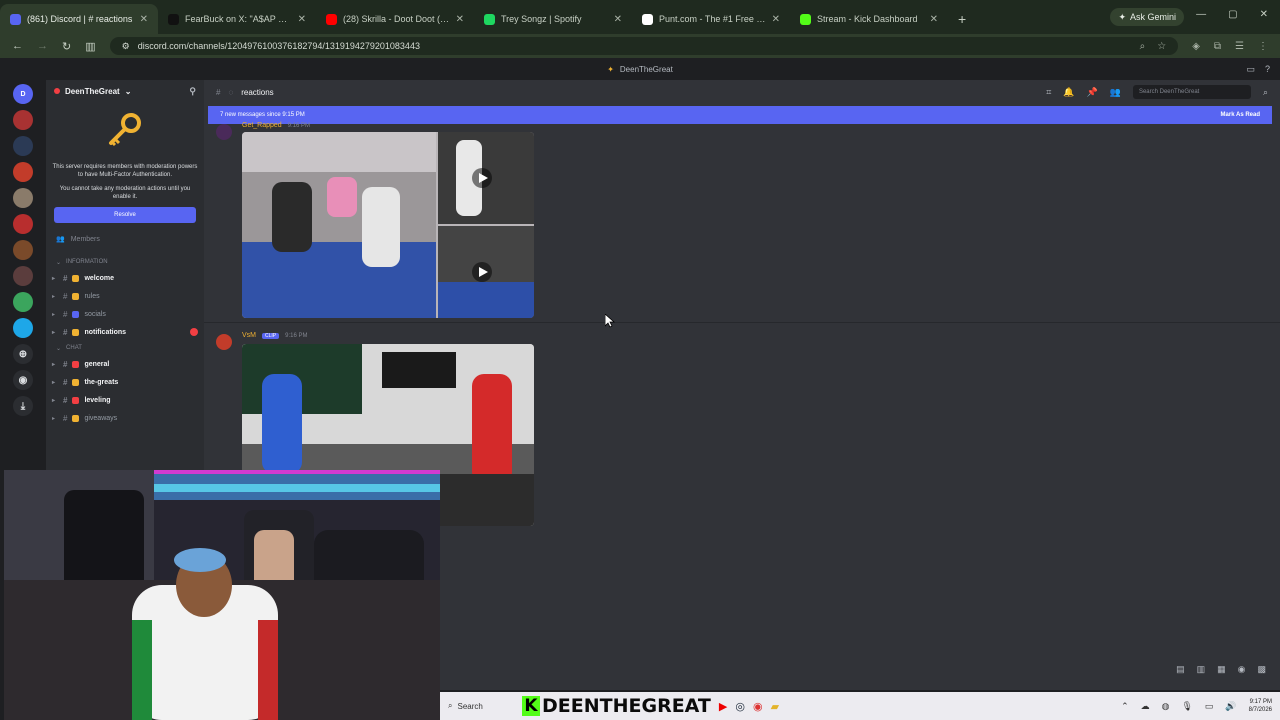  What do you see at coordinates (1240, 115) in the screenshot?
I see `mark-as-read-button: Mark As Read` at bounding box center [1240, 115].